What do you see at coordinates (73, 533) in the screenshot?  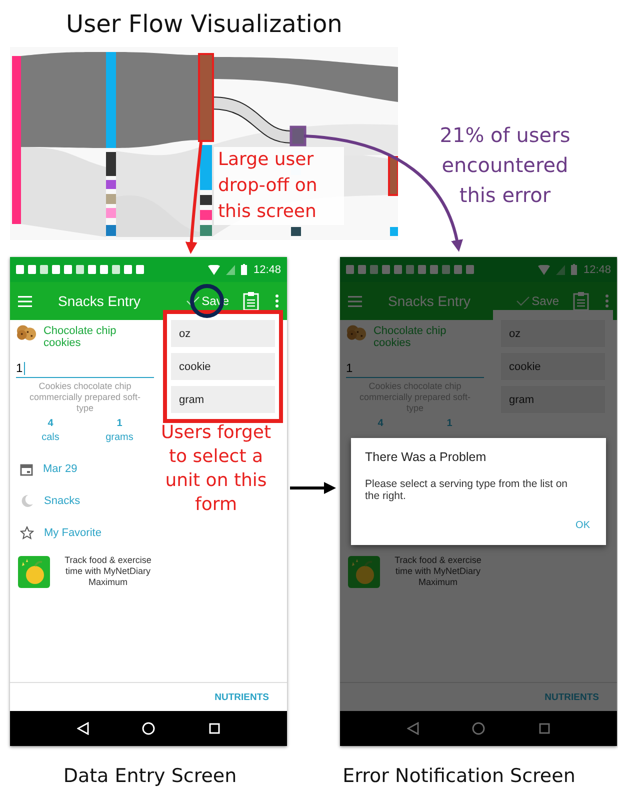 I see `detail-link: My Favorite` at bounding box center [73, 533].